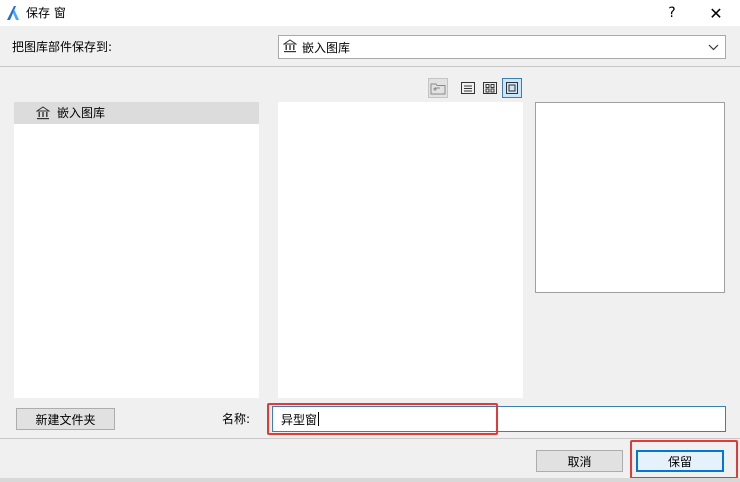 The width and height of the screenshot is (740, 482). I want to click on list-view-icon, so click(468, 88).